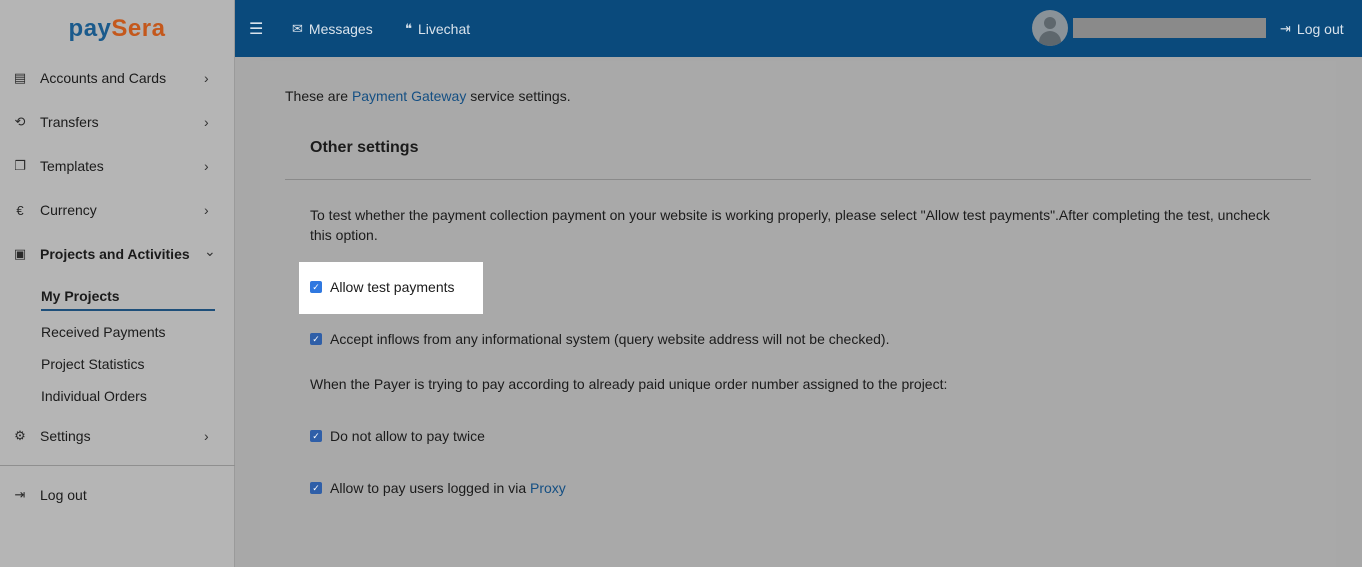 This screenshot has height=567, width=1362. I want to click on checkbox-no-pay-twice: ✓, so click(316, 436).